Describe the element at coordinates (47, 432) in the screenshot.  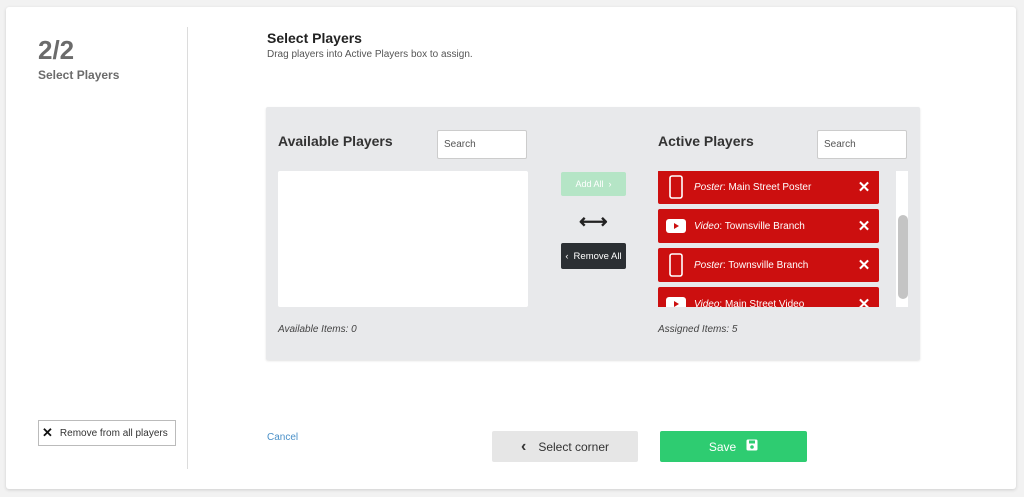
I see `close-icon: ✕` at that location.